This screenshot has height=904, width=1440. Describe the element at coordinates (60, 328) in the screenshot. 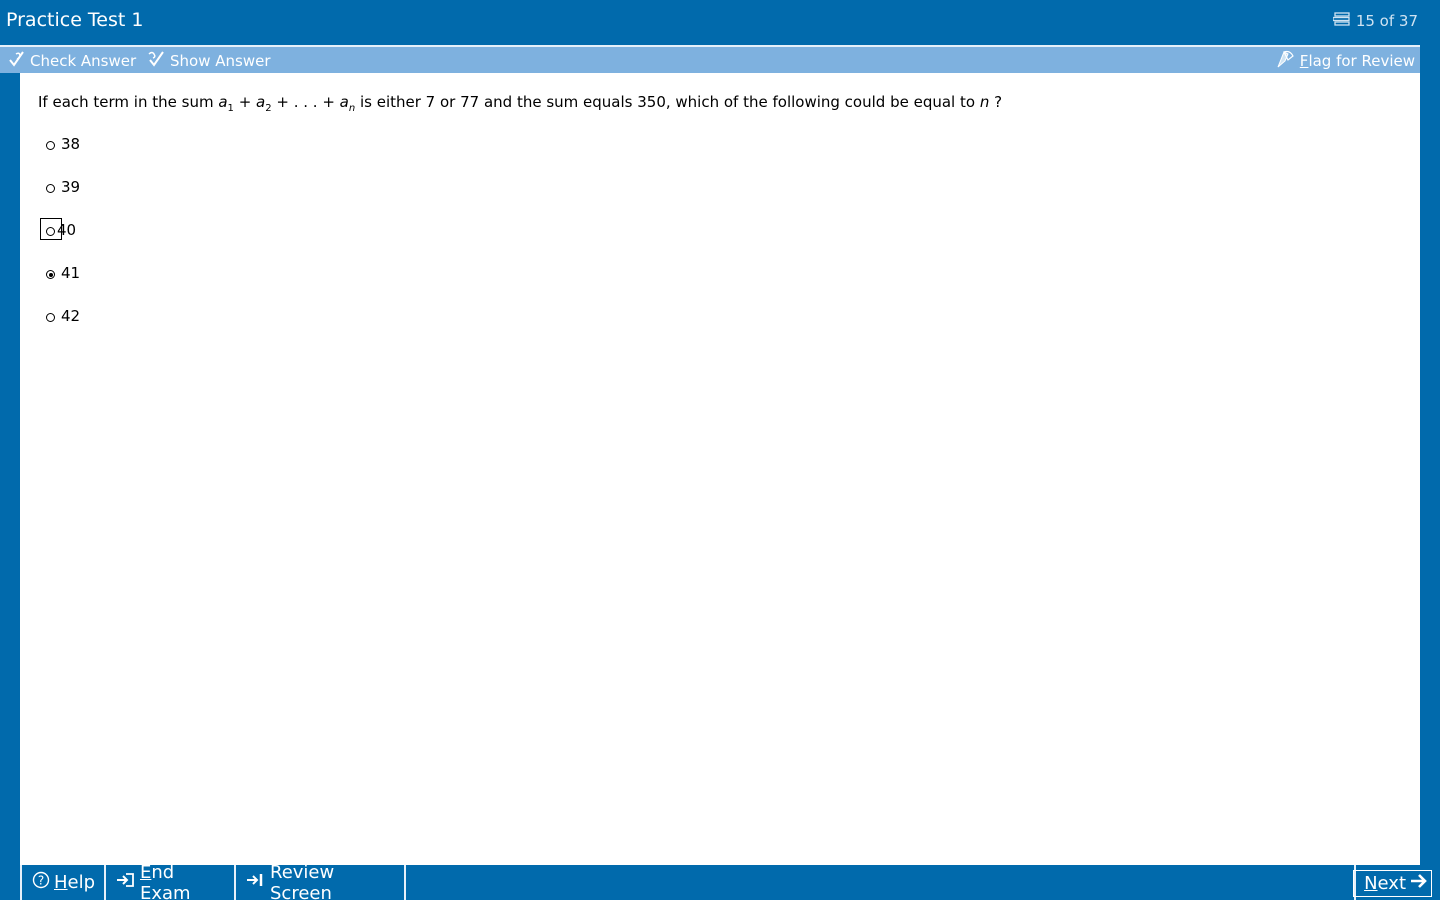

I see `choice-42: 42` at that location.